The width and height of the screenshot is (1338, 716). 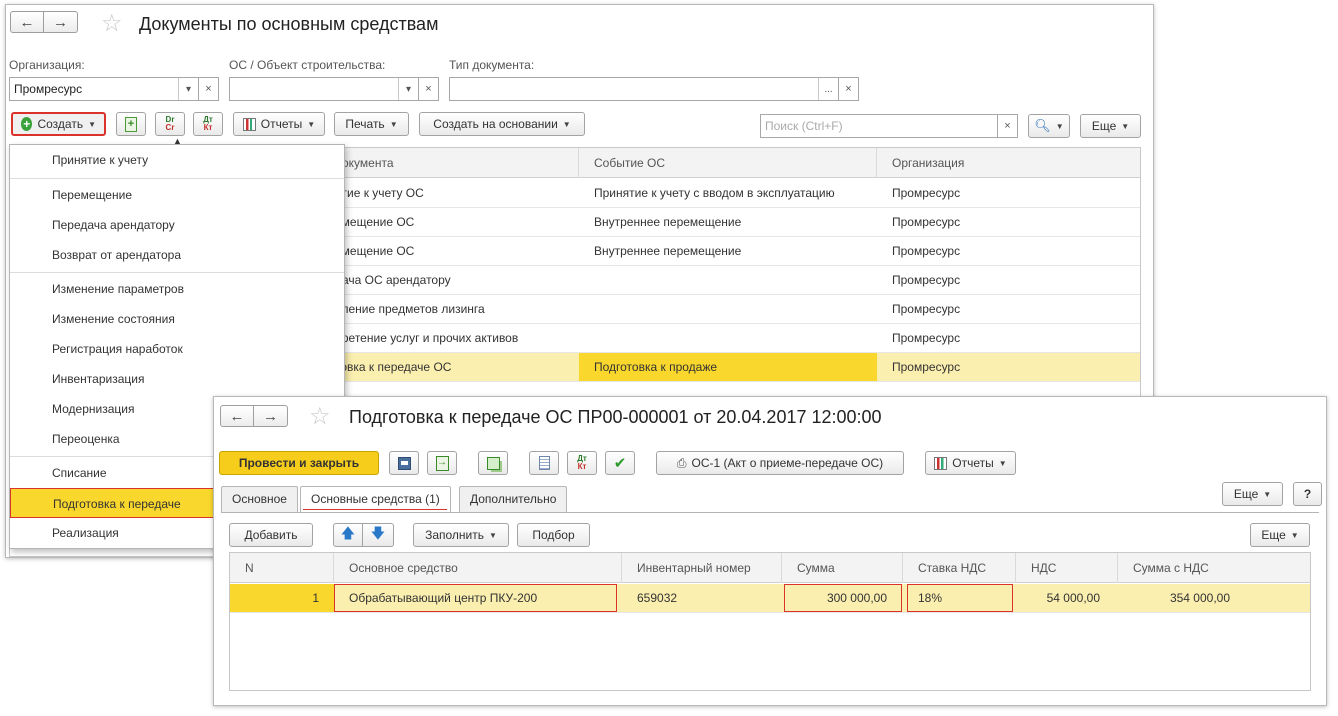 What do you see at coordinates (495, 124) in the screenshot?
I see `create-based-label: Создать на основании` at bounding box center [495, 124].